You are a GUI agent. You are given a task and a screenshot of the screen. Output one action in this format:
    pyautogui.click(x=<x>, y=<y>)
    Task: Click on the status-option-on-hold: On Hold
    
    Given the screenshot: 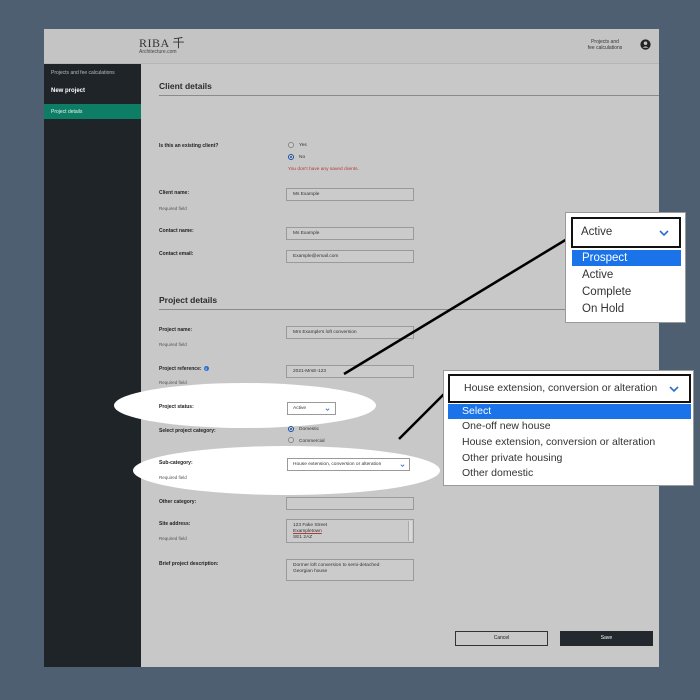 What is the action you would take?
    pyautogui.click(x=598, y=309)
    